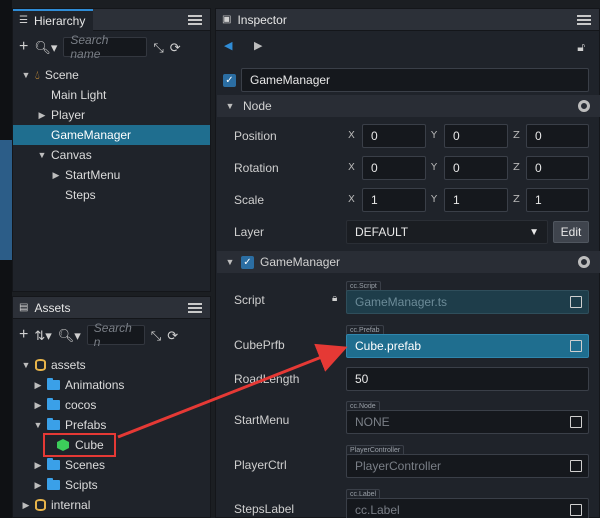  What do you see at coordinates (557, 200) in the screenshot?
I see `scale-z-input: 1` at bounding box center [557, 200].